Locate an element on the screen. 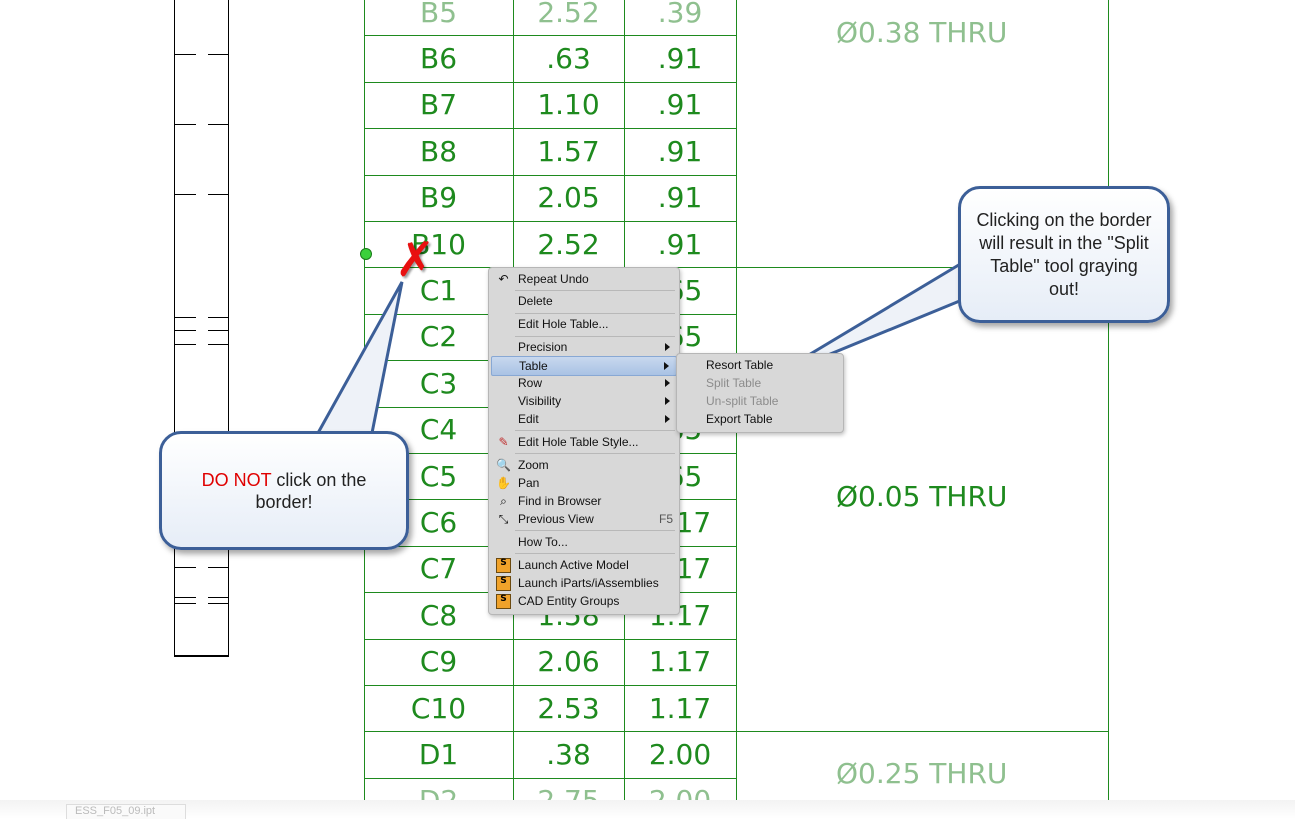 The height and width of the screenshot is (819, 1295). menu-item-launch-active-model: S Launch Active Model is located at coordinates (584, 565).